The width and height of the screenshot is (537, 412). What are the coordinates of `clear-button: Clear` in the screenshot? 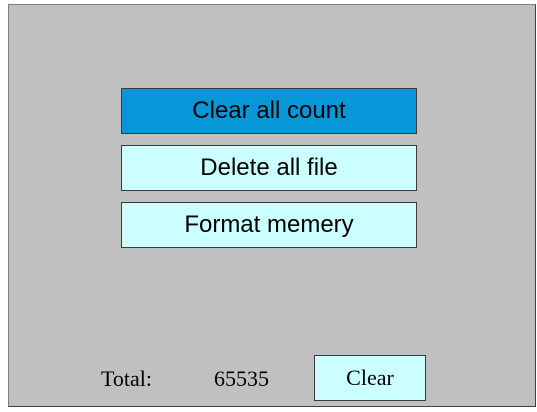 It's located at (370, 378).